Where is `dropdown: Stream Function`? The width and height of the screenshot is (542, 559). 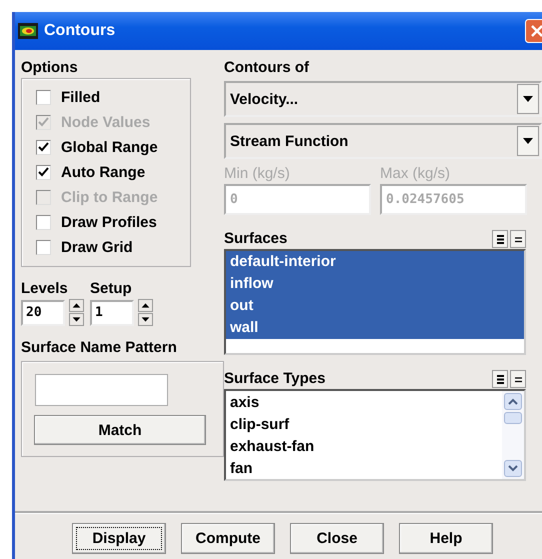 dropdown: Stream Function is located at coordinates (383, 141).